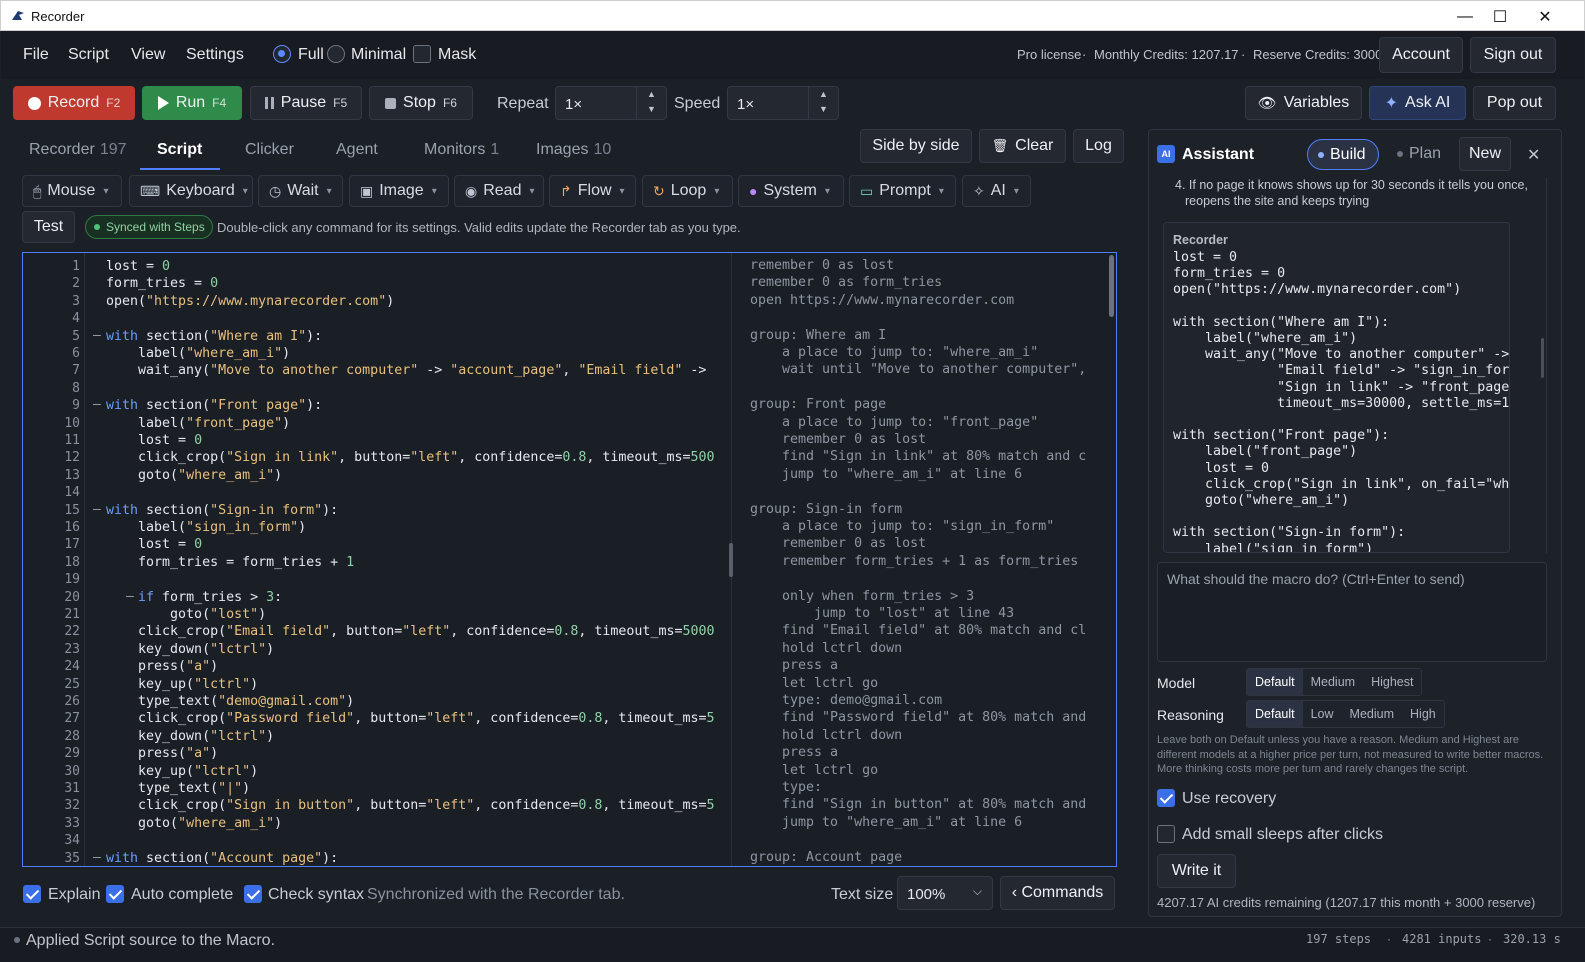  I want to click on plan-mode-button: Plan, so click(1420, 154).